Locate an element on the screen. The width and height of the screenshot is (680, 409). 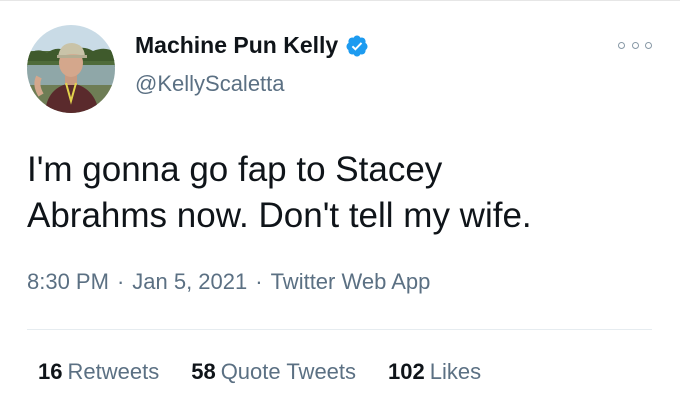
author-name-row: Machine Pun Kelly is located at coordinates (252, 45).